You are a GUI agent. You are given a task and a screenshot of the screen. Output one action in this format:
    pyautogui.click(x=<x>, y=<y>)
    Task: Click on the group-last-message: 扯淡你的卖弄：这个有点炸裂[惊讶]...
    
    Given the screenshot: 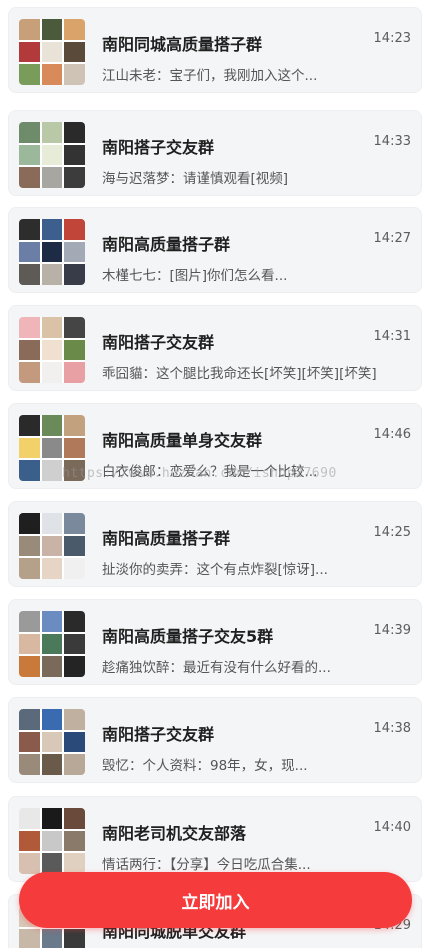 What is the action you would take?
    pyautogui.click(x=215, y=570)
    